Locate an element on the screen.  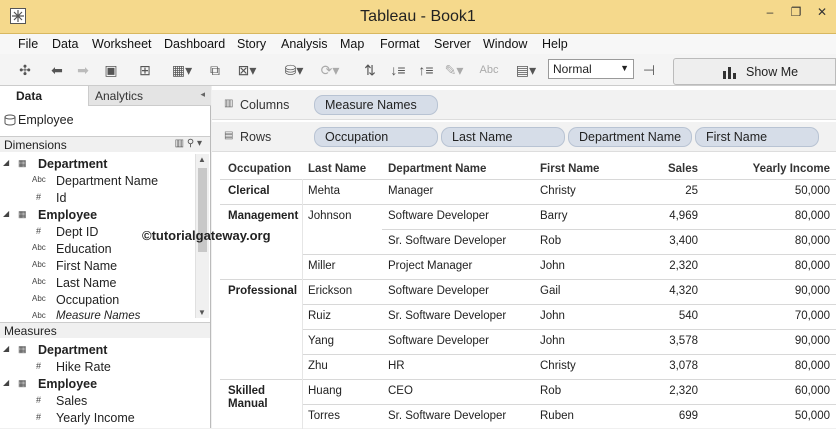
new-data-source-icon: ⊞ is located at coordinates (145, 70).